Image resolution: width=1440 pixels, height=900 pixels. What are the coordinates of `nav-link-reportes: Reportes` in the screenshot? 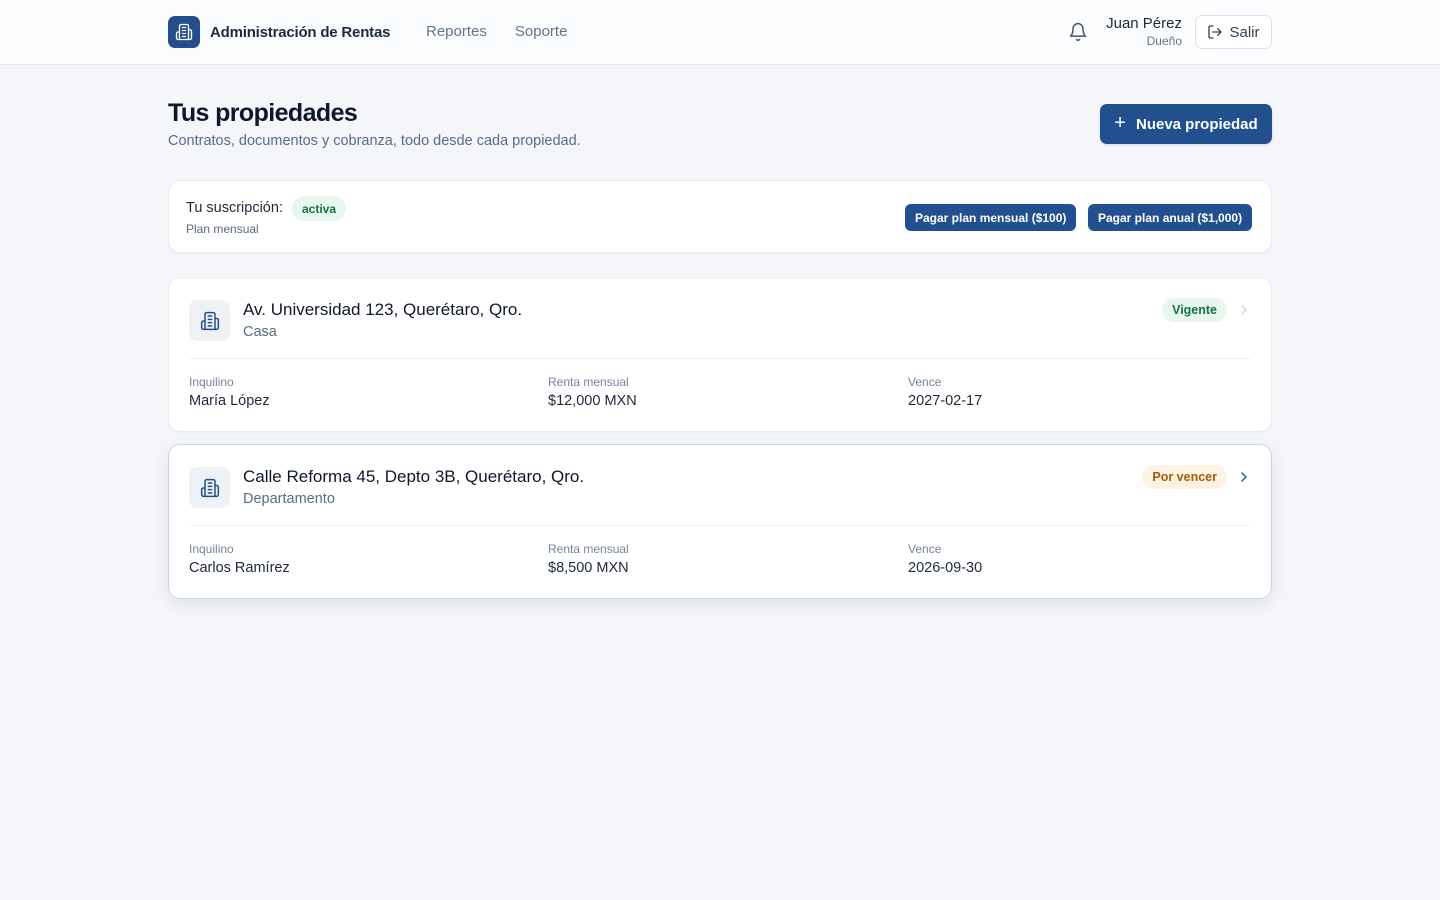 It's located at (456, 31).